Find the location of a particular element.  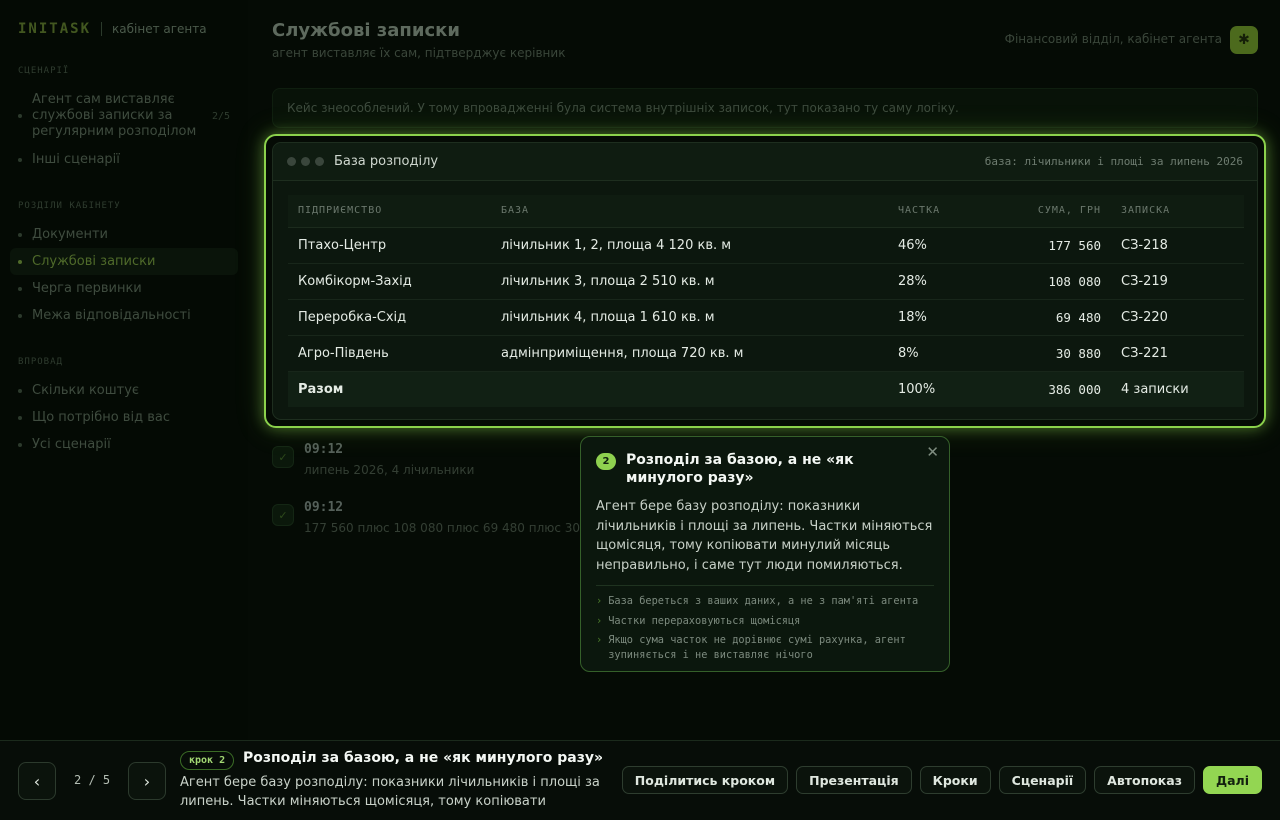

sidebar-item-badge: 2/5 is located at coordinates (220, 116).